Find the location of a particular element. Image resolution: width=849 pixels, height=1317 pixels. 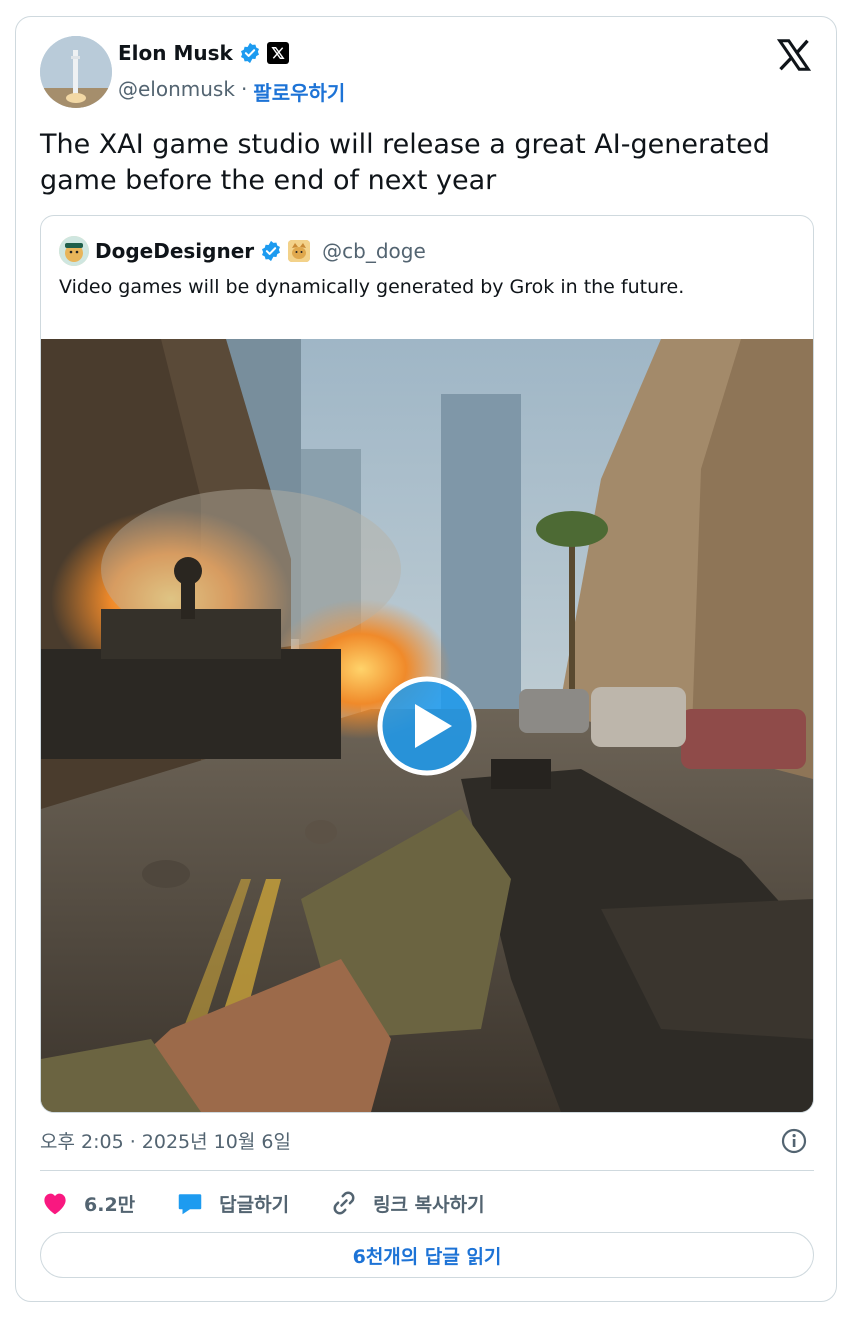

copy-link-label: 링크 복사하기 is located at coordinates (429, 1204).